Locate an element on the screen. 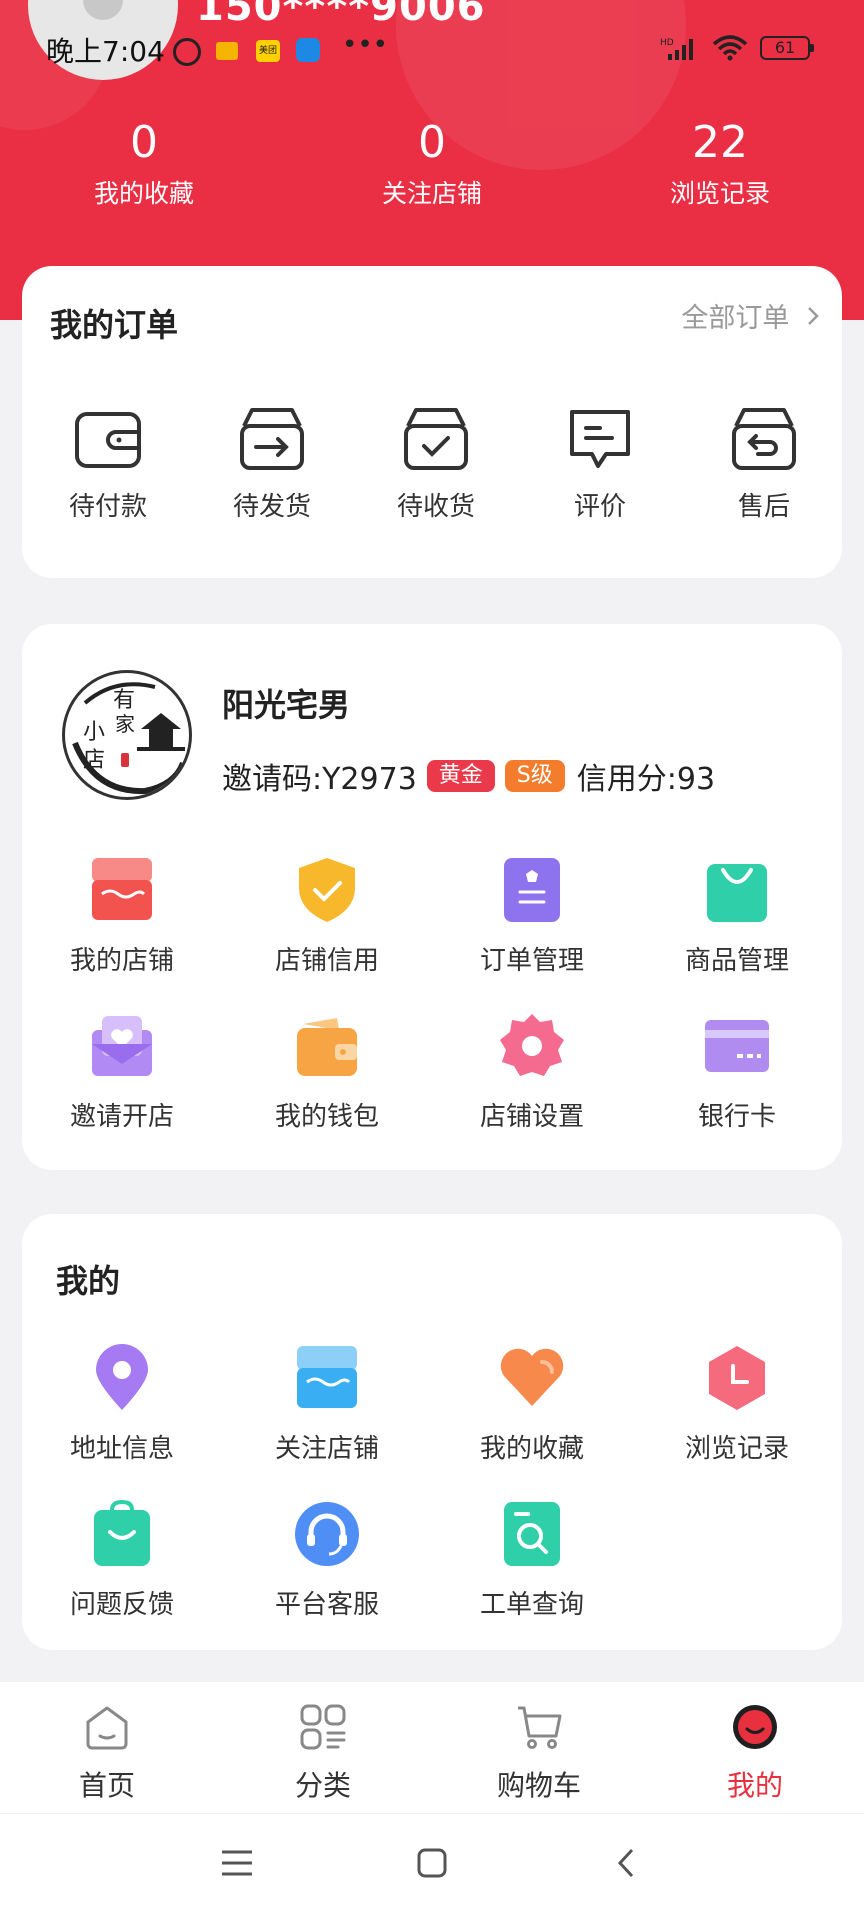  location-pin-icon is located at coordinates (122, 1378).